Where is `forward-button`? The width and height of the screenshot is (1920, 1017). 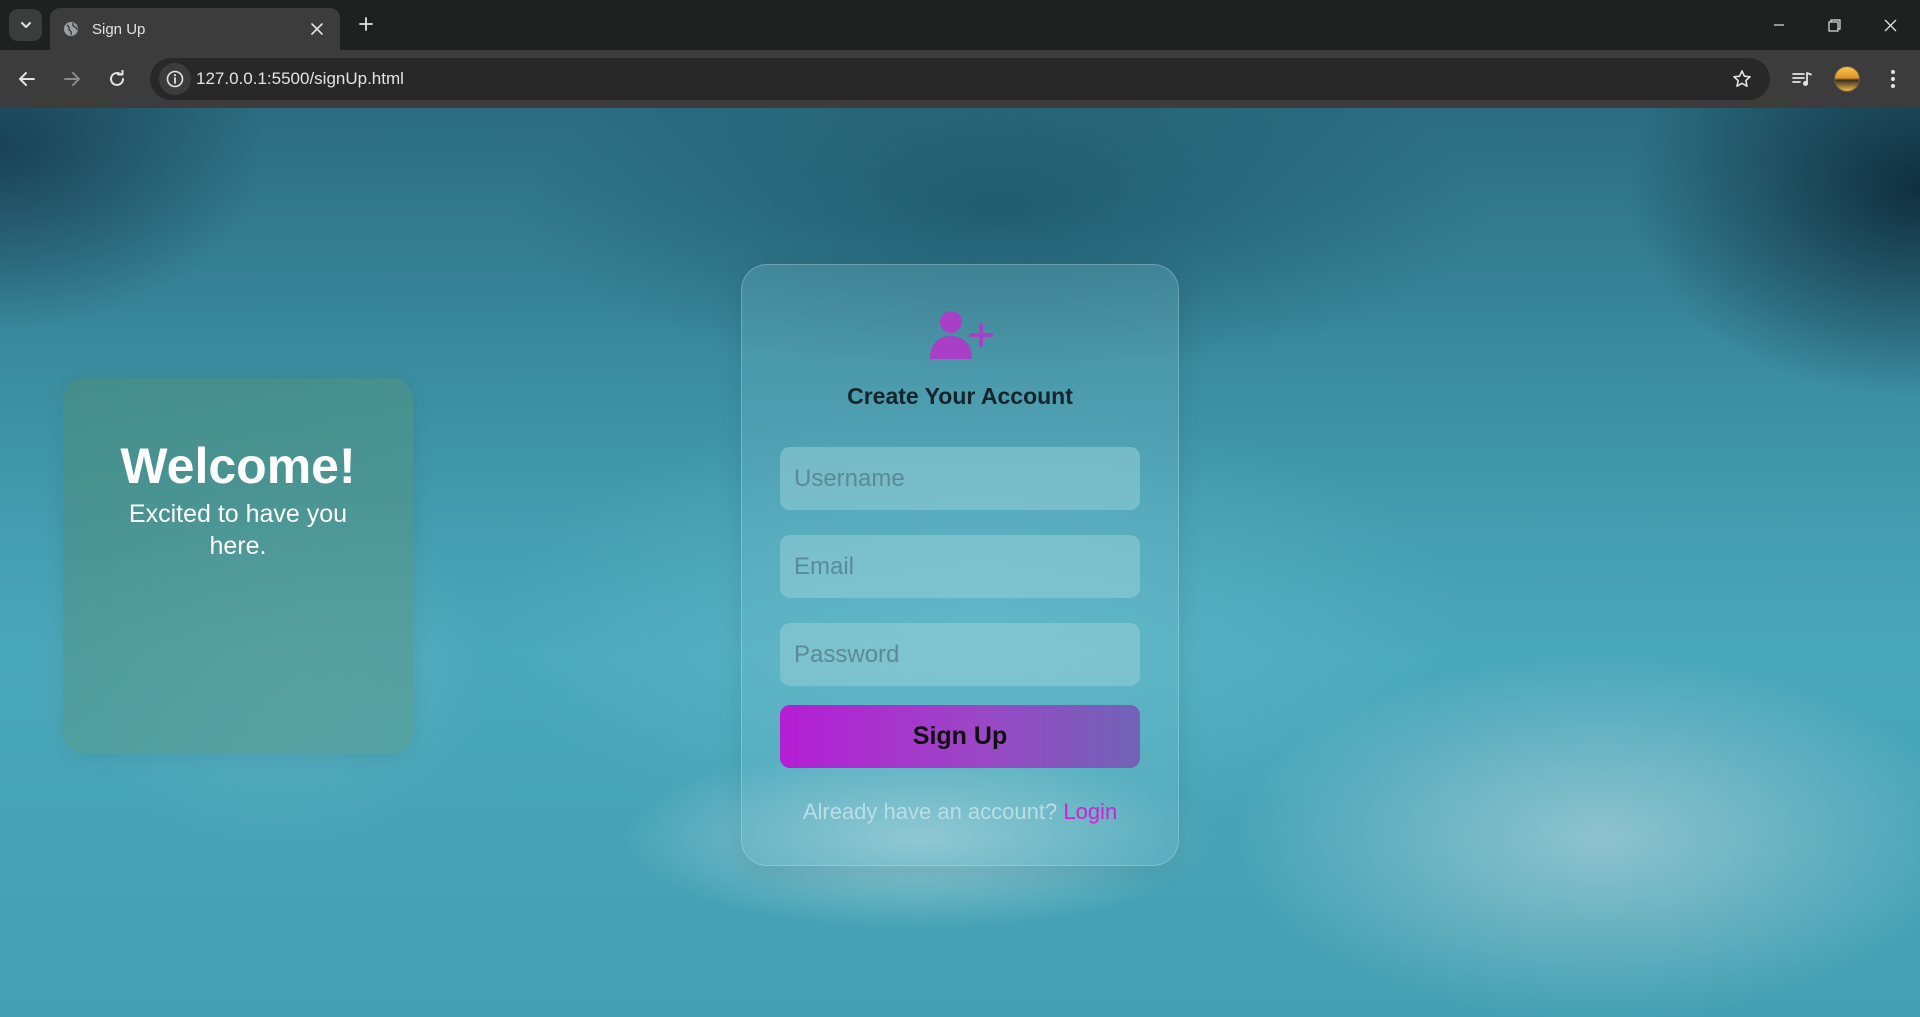
forward-button is located at coordinates (72, 79).